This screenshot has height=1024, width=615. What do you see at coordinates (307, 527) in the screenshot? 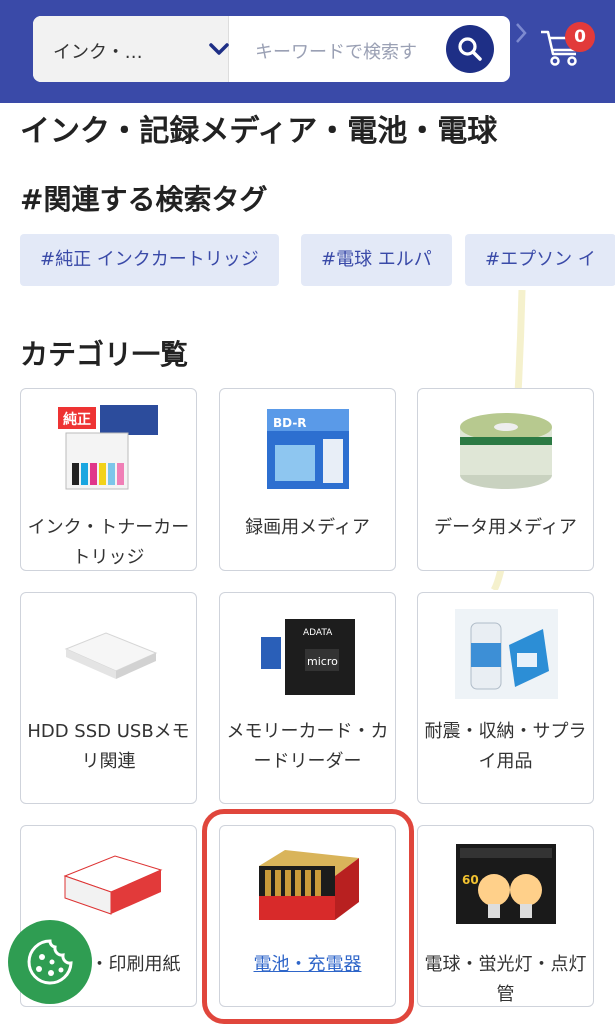
I see `category-label: 録画用メディア` at bounding box center [307, 527].